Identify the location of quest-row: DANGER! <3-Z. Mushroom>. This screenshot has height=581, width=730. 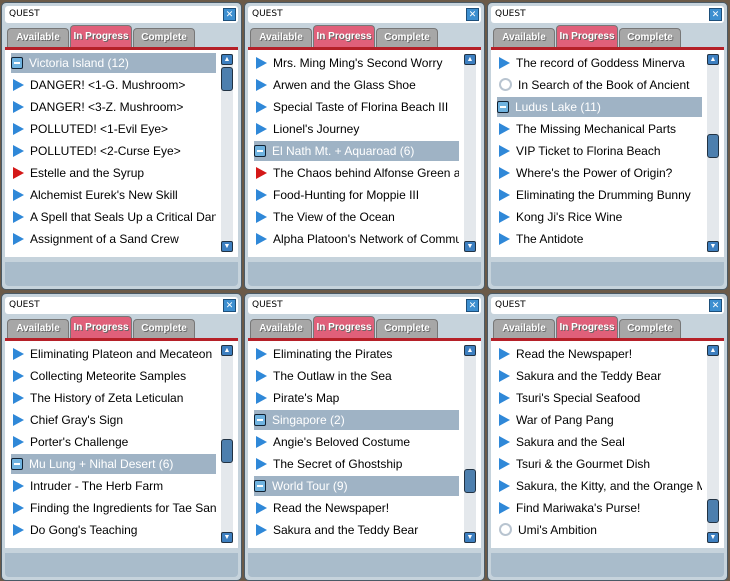
(114, 107).